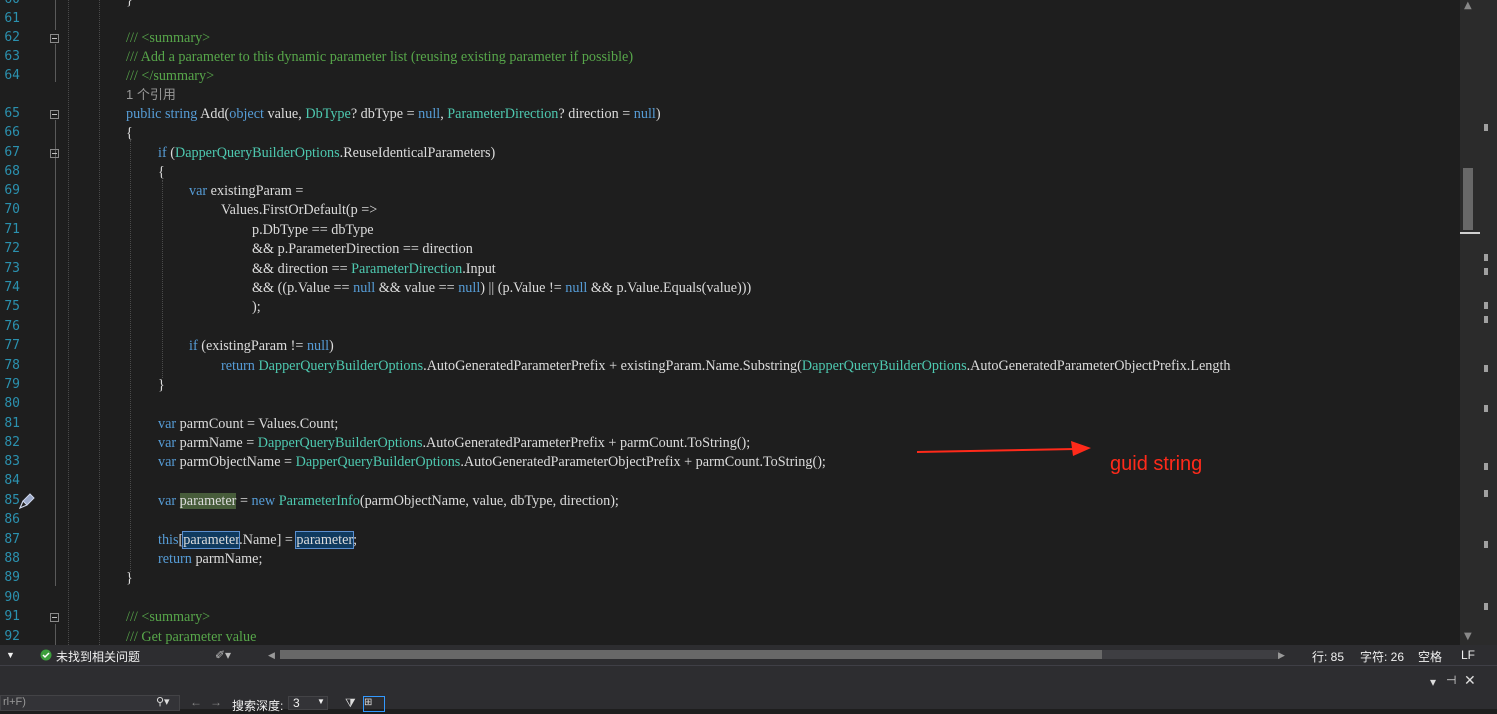 The width and height of the screenshot is (1497, 714). What do you see at coordinates (1003, 448) in the screenshot?
I see `red-arrow-annotation` at bounding box center [1003, 448].